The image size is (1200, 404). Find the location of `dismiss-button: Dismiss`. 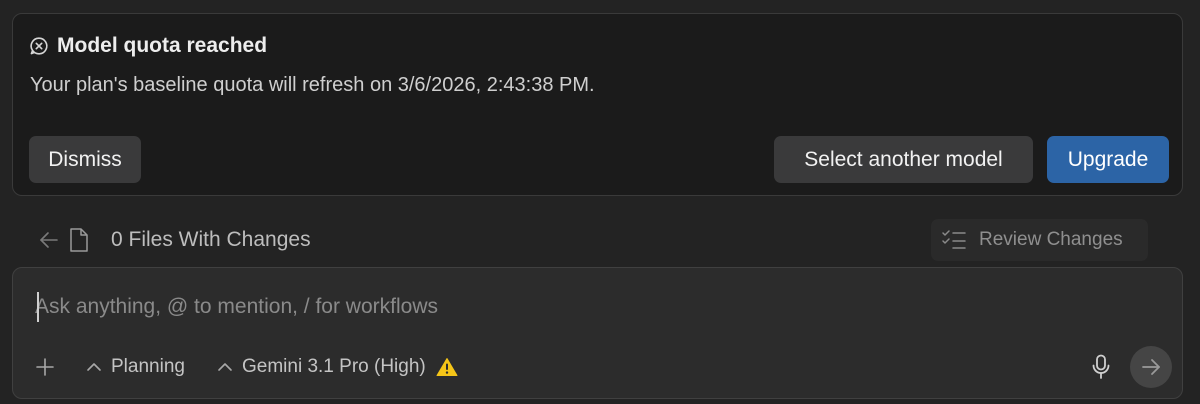

dismiss-button: Dismiss is located at coordinates (85, 159).